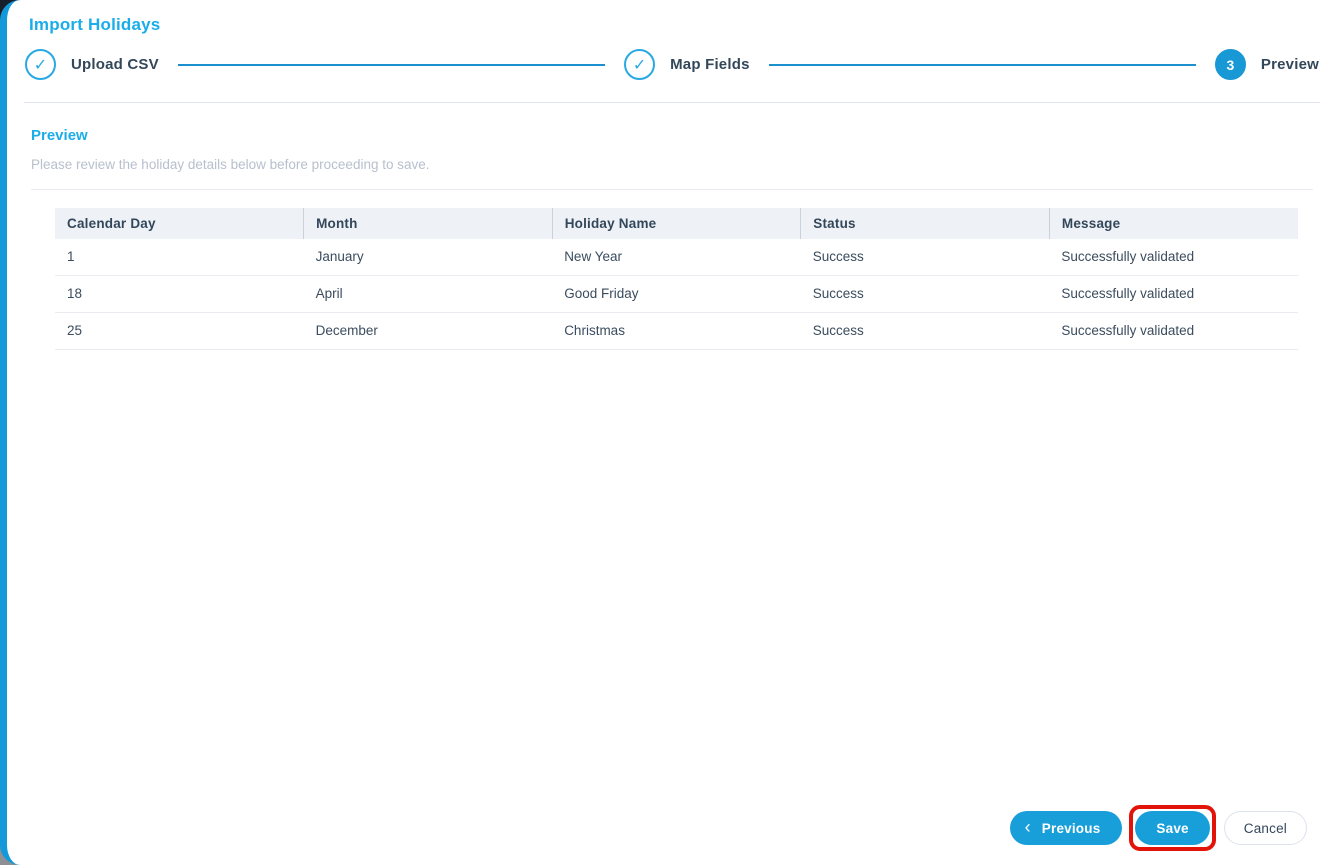 The image size is (1336, 865). Describe the element at coordinates (179, 223) in the screenshot. I see `column-header-calendar-day: Calendar Day` at that location.